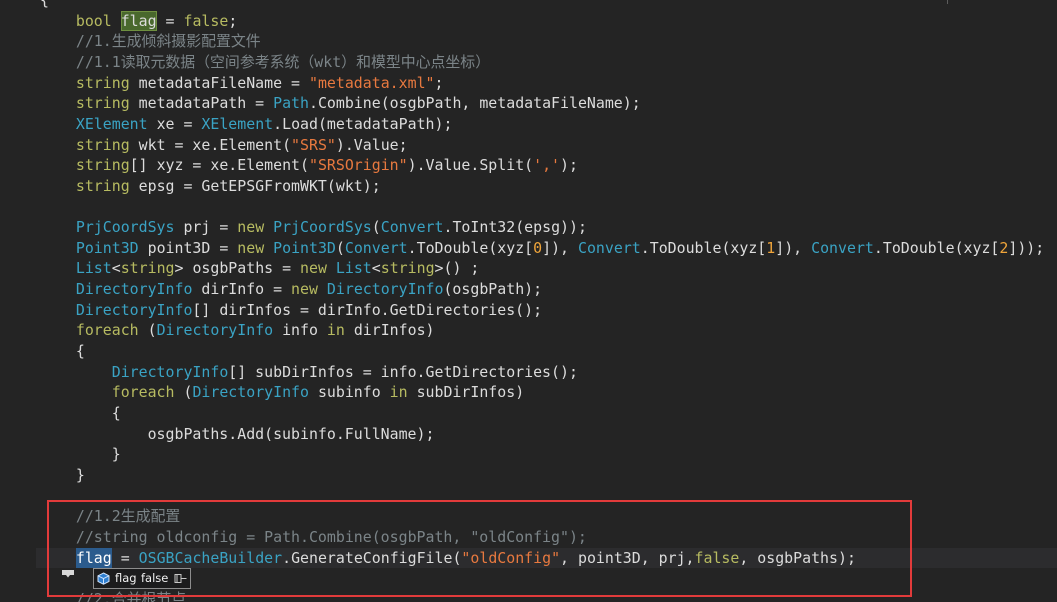 This screenshot has height=602, width=1057. I want to click on code-token: ]),, so click(793, 247).